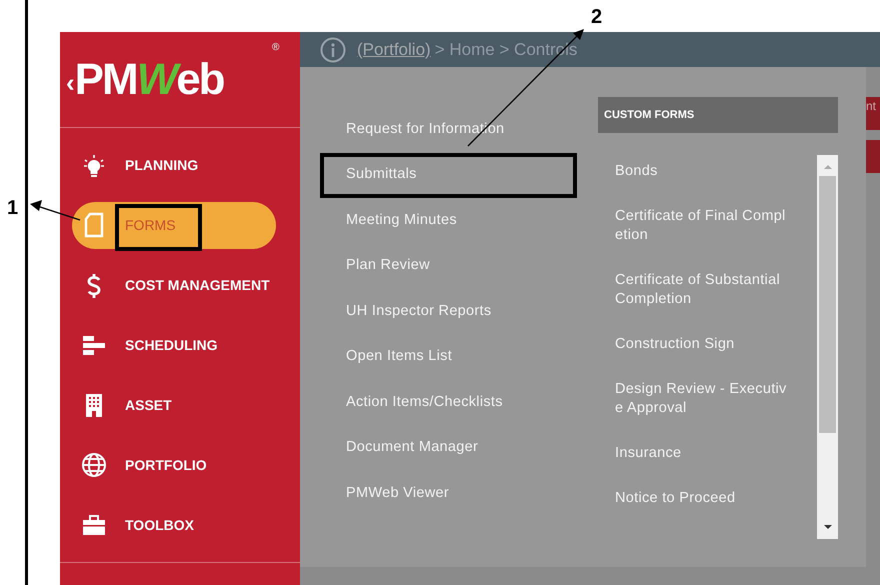  What do you see at coordinates (94, 525) in the screenshot?
I see `toolbox-icon` at bounding box center [94, 525].